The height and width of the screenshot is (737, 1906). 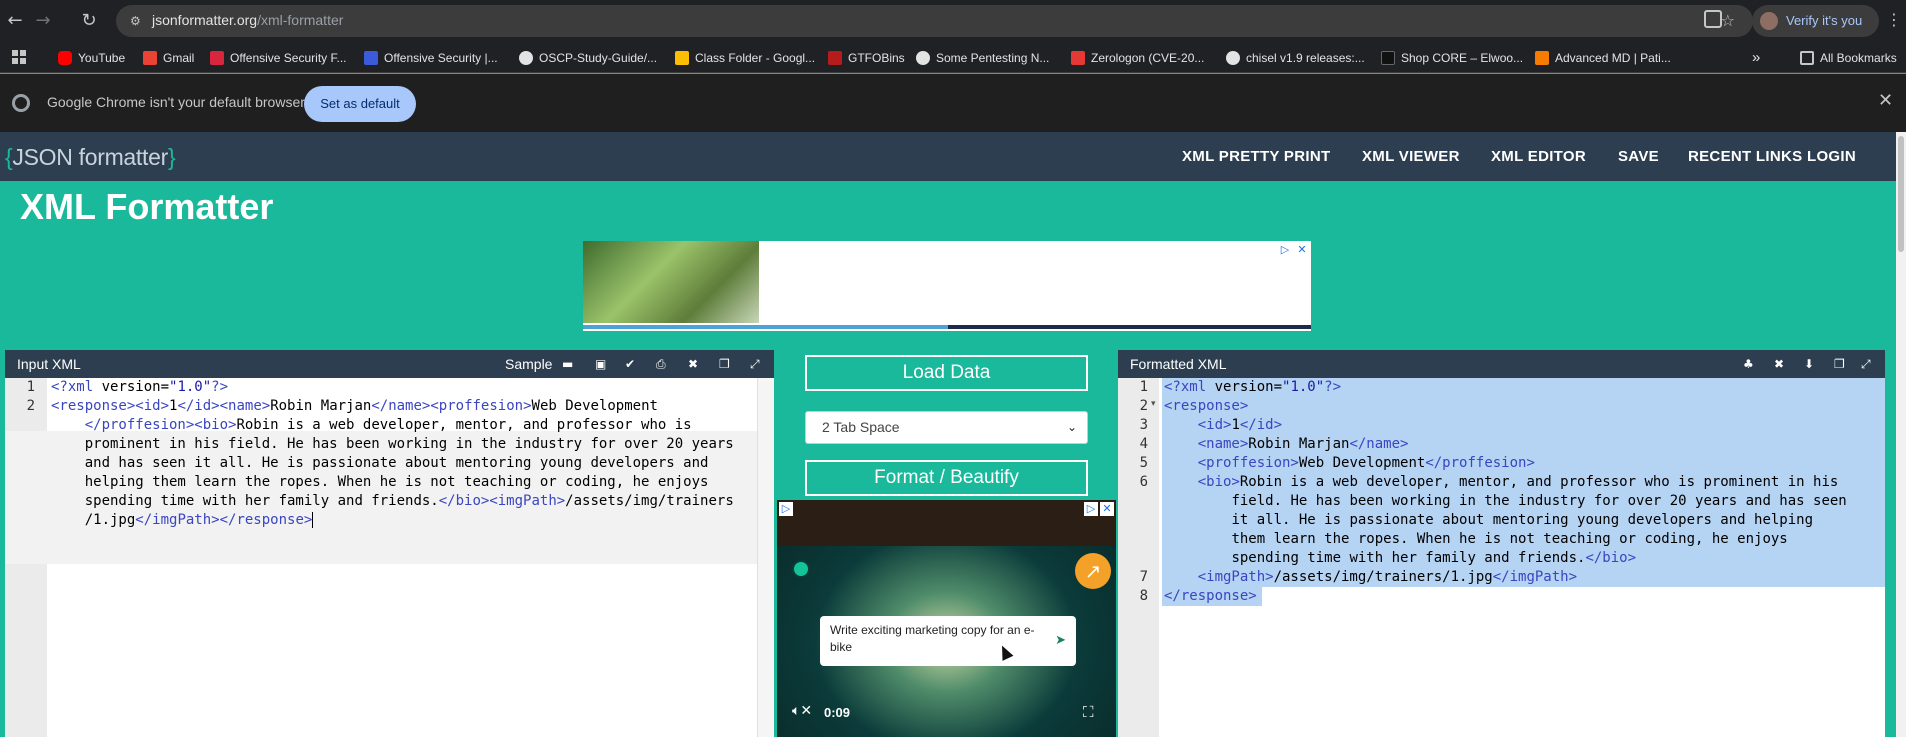 What do you see at coordinates (1728, 20) in the screenshot?
I see `bookmark-star-icon: ☆` at bounding box center [1728, 20].